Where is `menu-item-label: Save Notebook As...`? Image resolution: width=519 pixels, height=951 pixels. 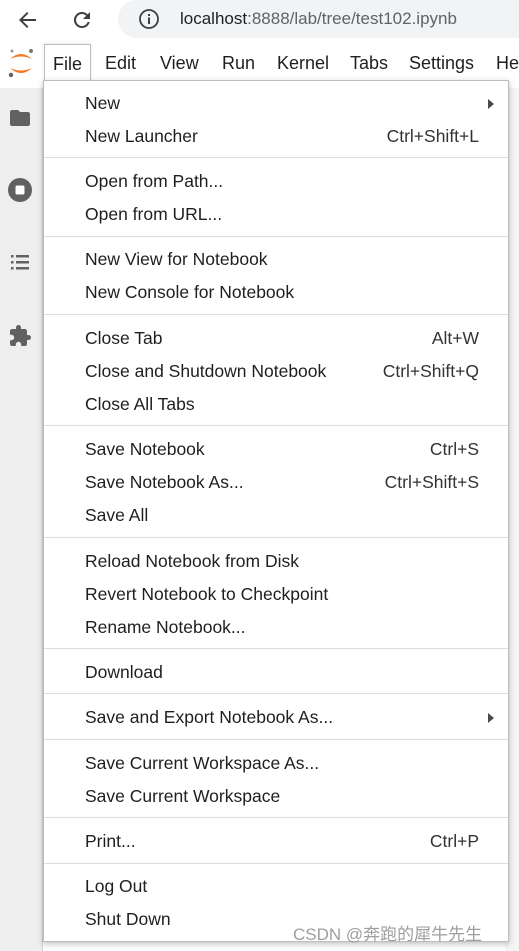
menu-item-label: Save Notebook As... is located at coordinates (164, 482).